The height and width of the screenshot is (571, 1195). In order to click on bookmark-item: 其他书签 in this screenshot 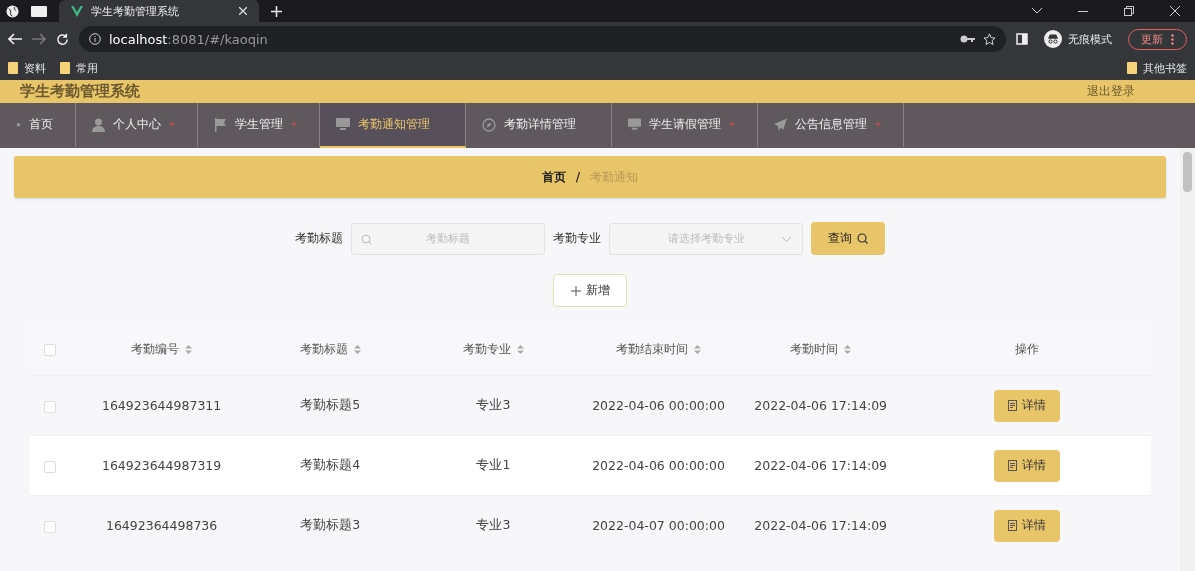, I will do `click(1157, 68)`.